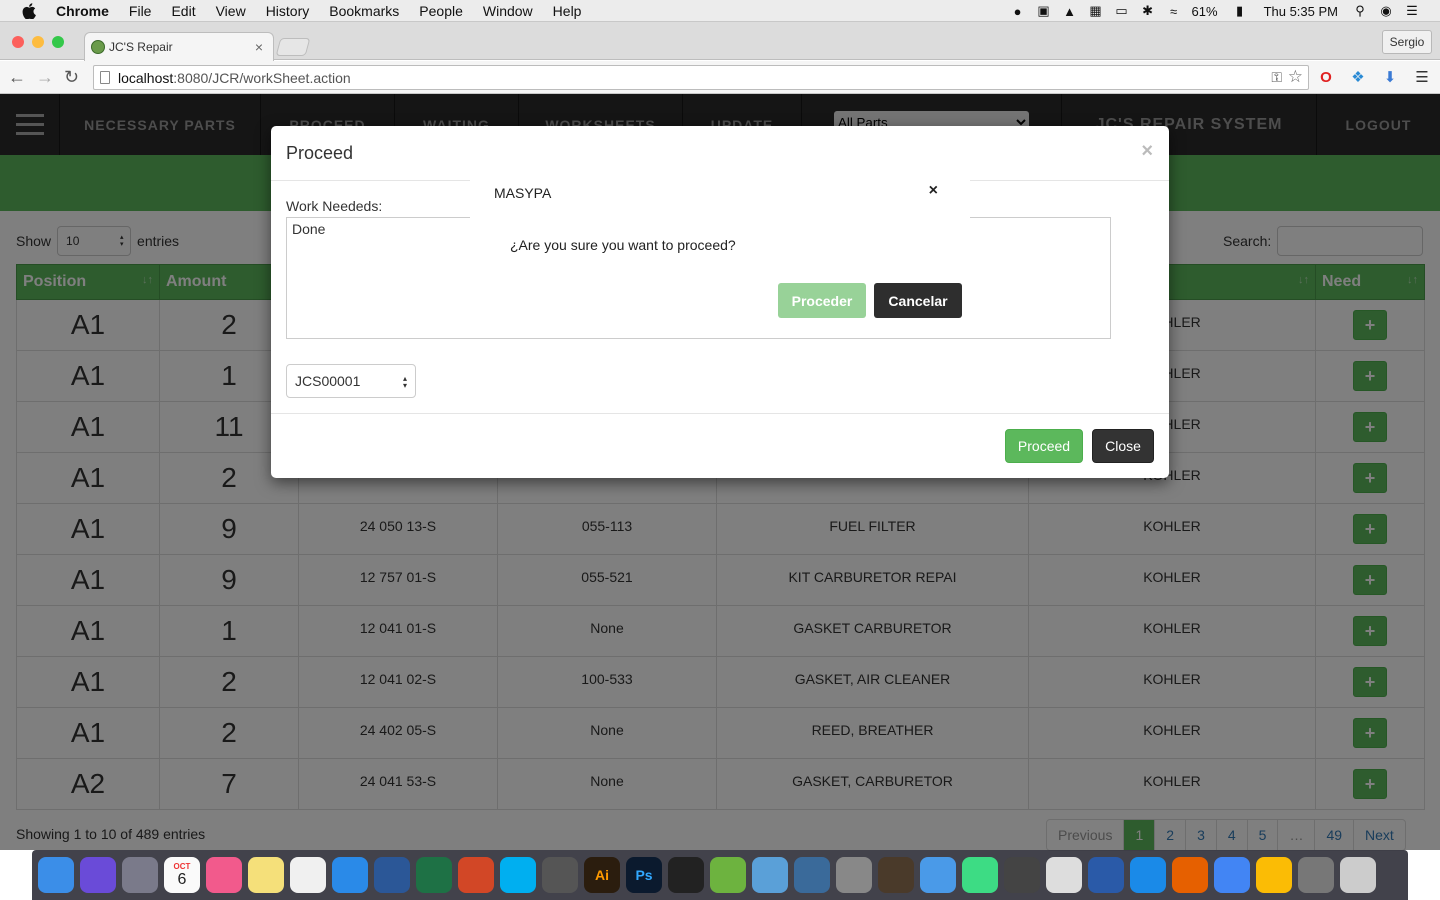 Image resolution: width=1440 pixels, height=900 pixels. I want to click on minimize-window-icon, so click(38, 42).